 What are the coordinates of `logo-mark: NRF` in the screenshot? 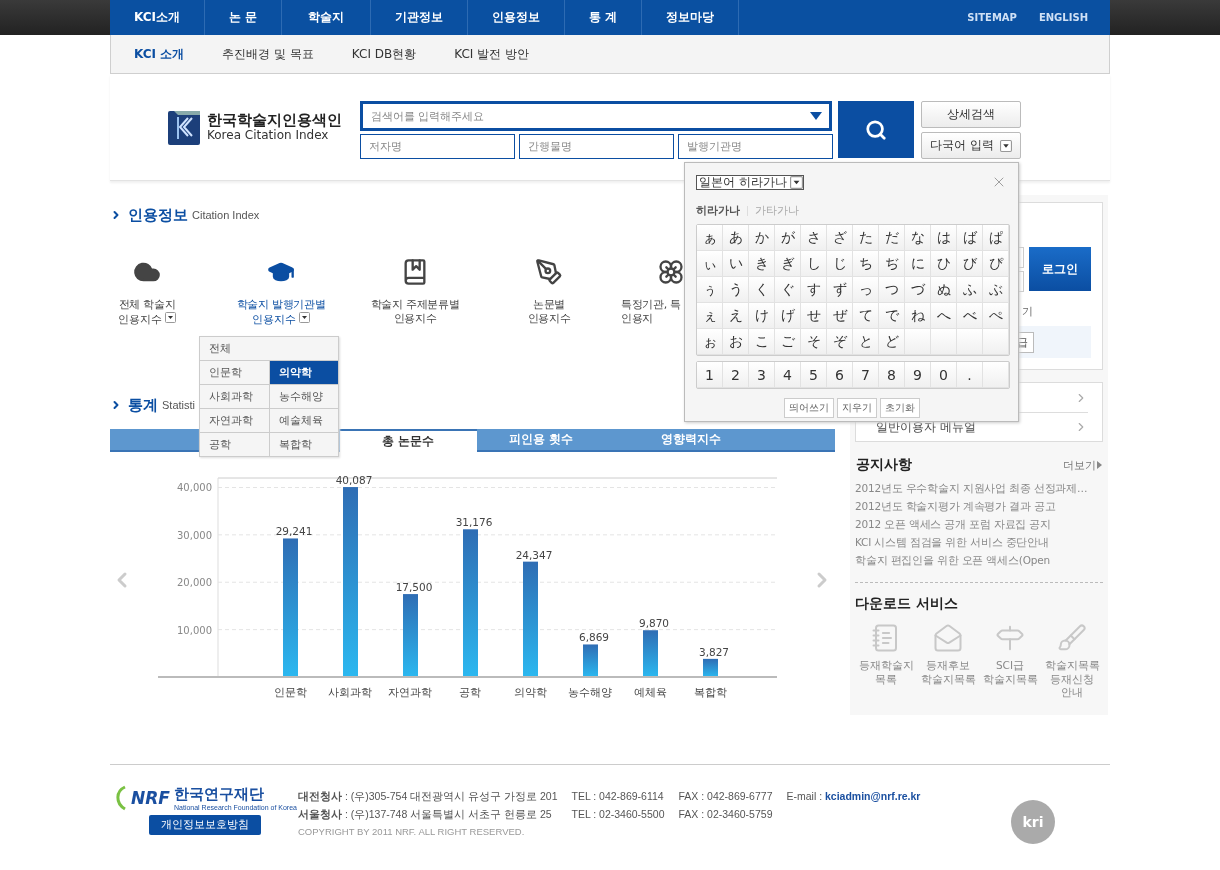 It's located at (150, 798).